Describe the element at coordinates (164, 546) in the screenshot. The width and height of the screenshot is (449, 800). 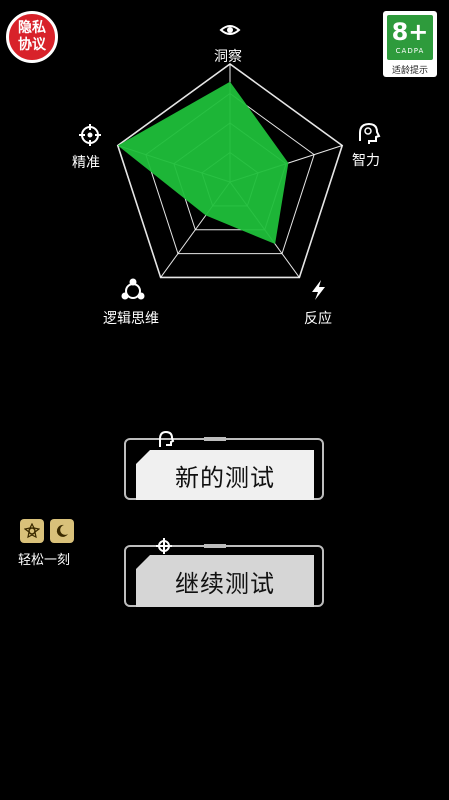
I see `target-icon` at that location.